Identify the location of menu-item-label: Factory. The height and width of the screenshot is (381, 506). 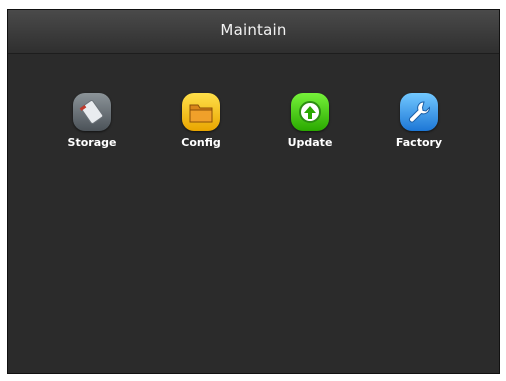
(419, 142).